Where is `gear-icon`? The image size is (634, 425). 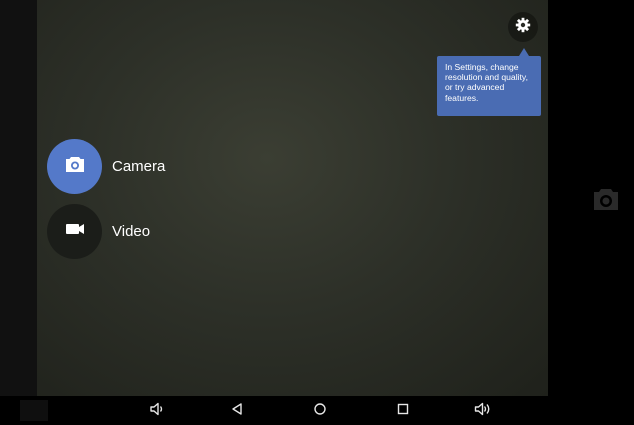 gear-icon is located at coordinates (523, 27).